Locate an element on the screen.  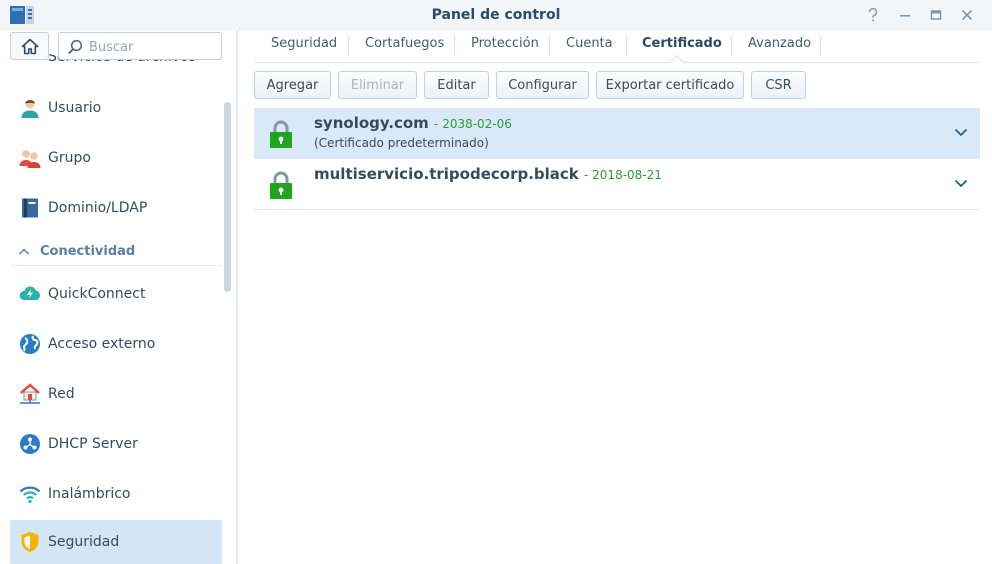
certificate-domain: synology.com is located at coordinates (371, 123).